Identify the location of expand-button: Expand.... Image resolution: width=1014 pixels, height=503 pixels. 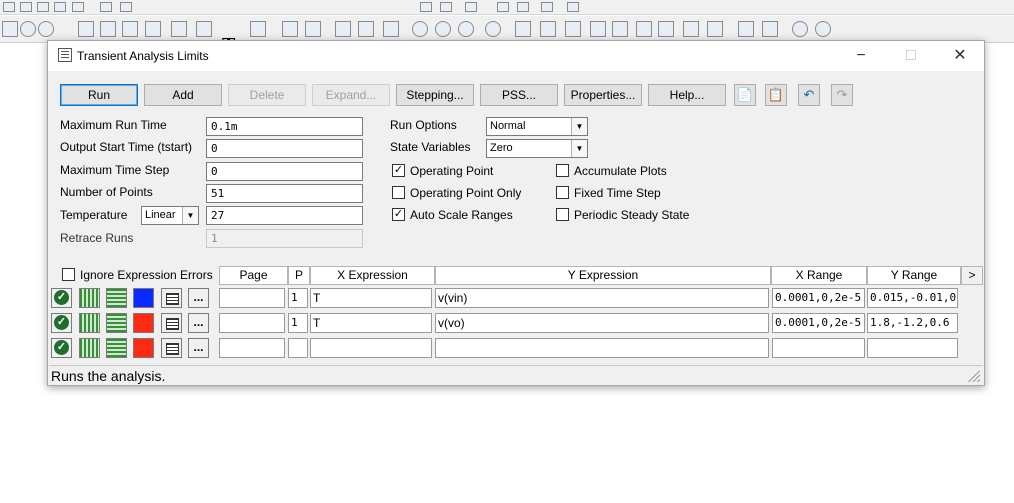
(351, 95).